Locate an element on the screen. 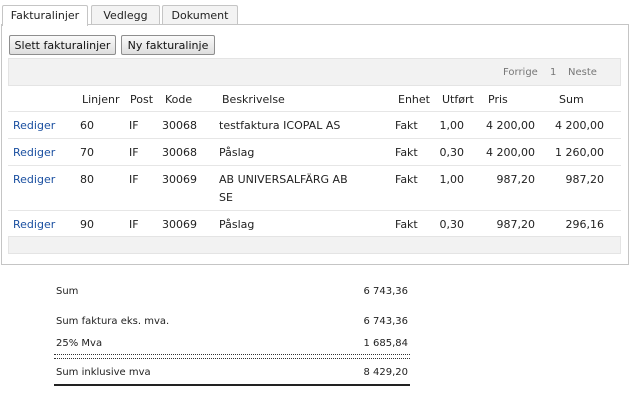 Image resolution: width=643 pixels, height=400 pixels. cell-sum: 1 260,00 is located at coordinates (579, 152).